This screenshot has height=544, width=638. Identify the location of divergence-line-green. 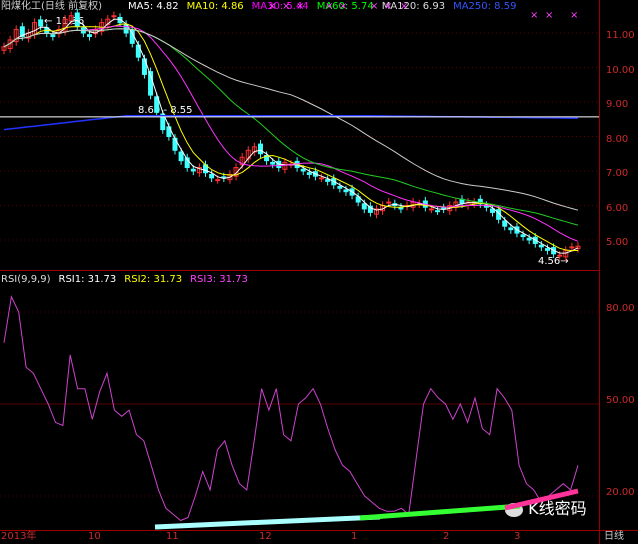
(440, 512).